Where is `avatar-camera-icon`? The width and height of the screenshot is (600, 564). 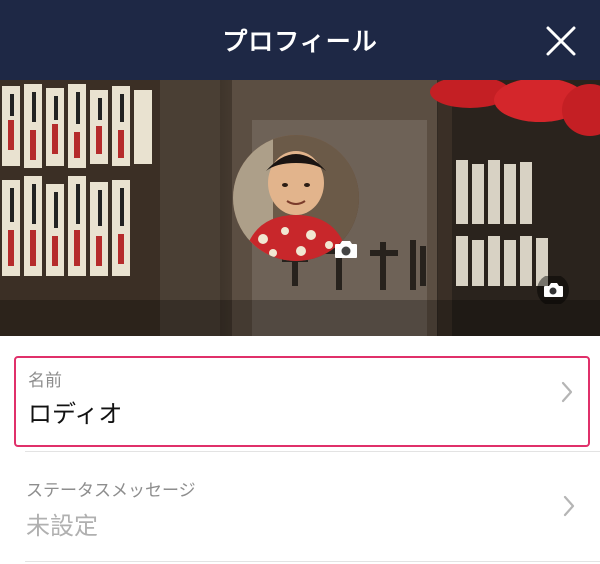
avatar-camera-icon is located at coordinates (346, 249).